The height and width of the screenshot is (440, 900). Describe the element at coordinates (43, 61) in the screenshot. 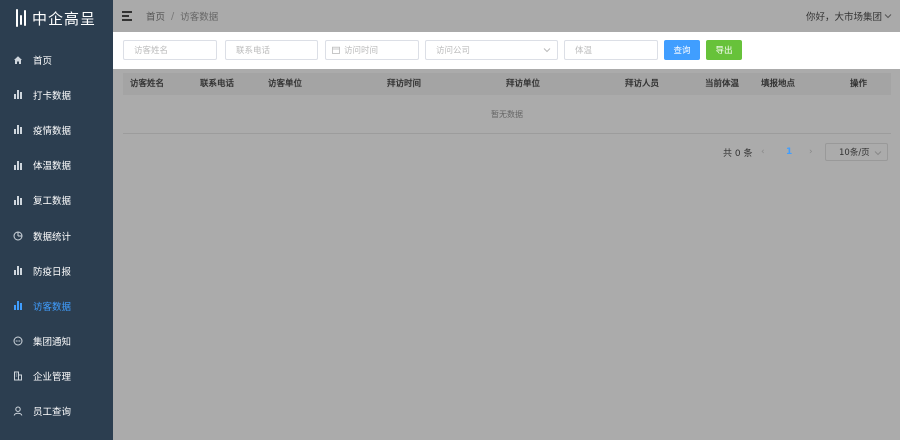

I see `sidebar-item-label: 首页` at that location.